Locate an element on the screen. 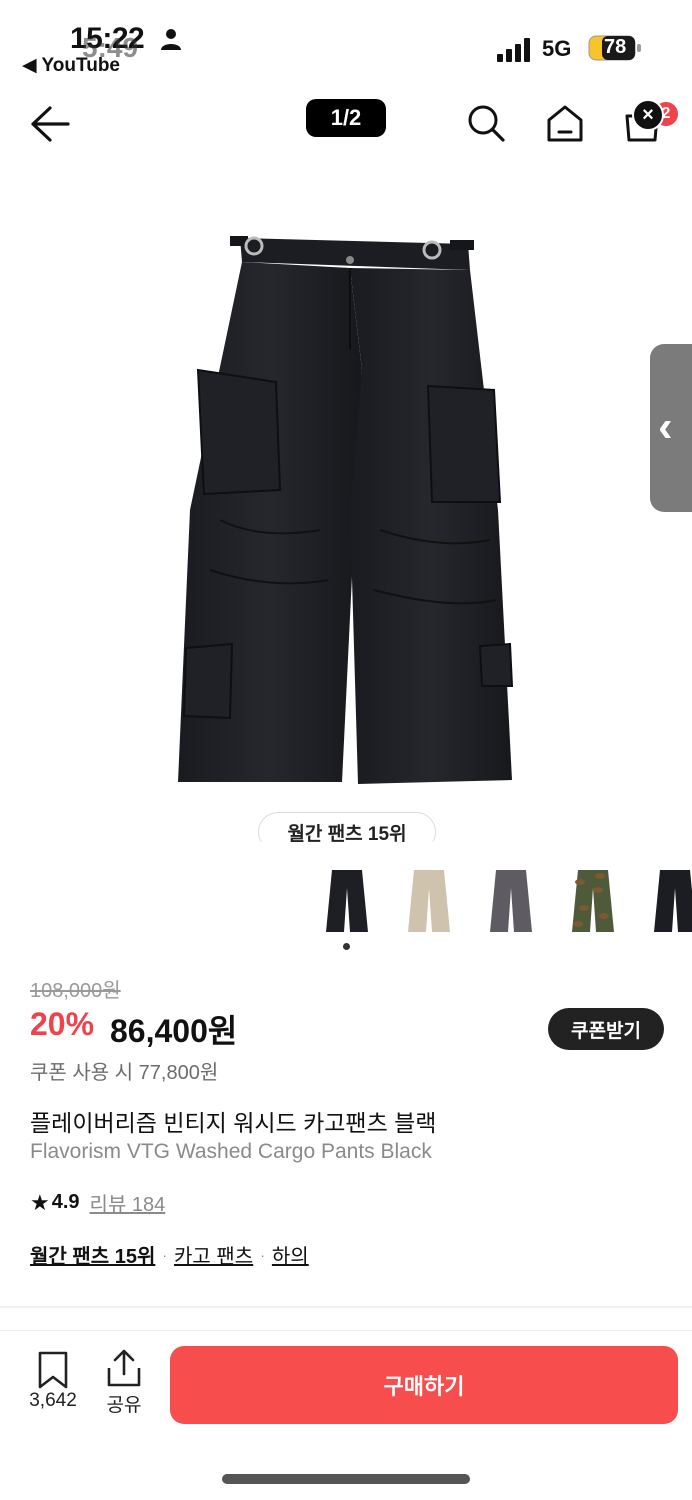 Image resolution: width=692 pixels, height=1500 pixels. rank-pill-mask is located at coordinates (350, 852).